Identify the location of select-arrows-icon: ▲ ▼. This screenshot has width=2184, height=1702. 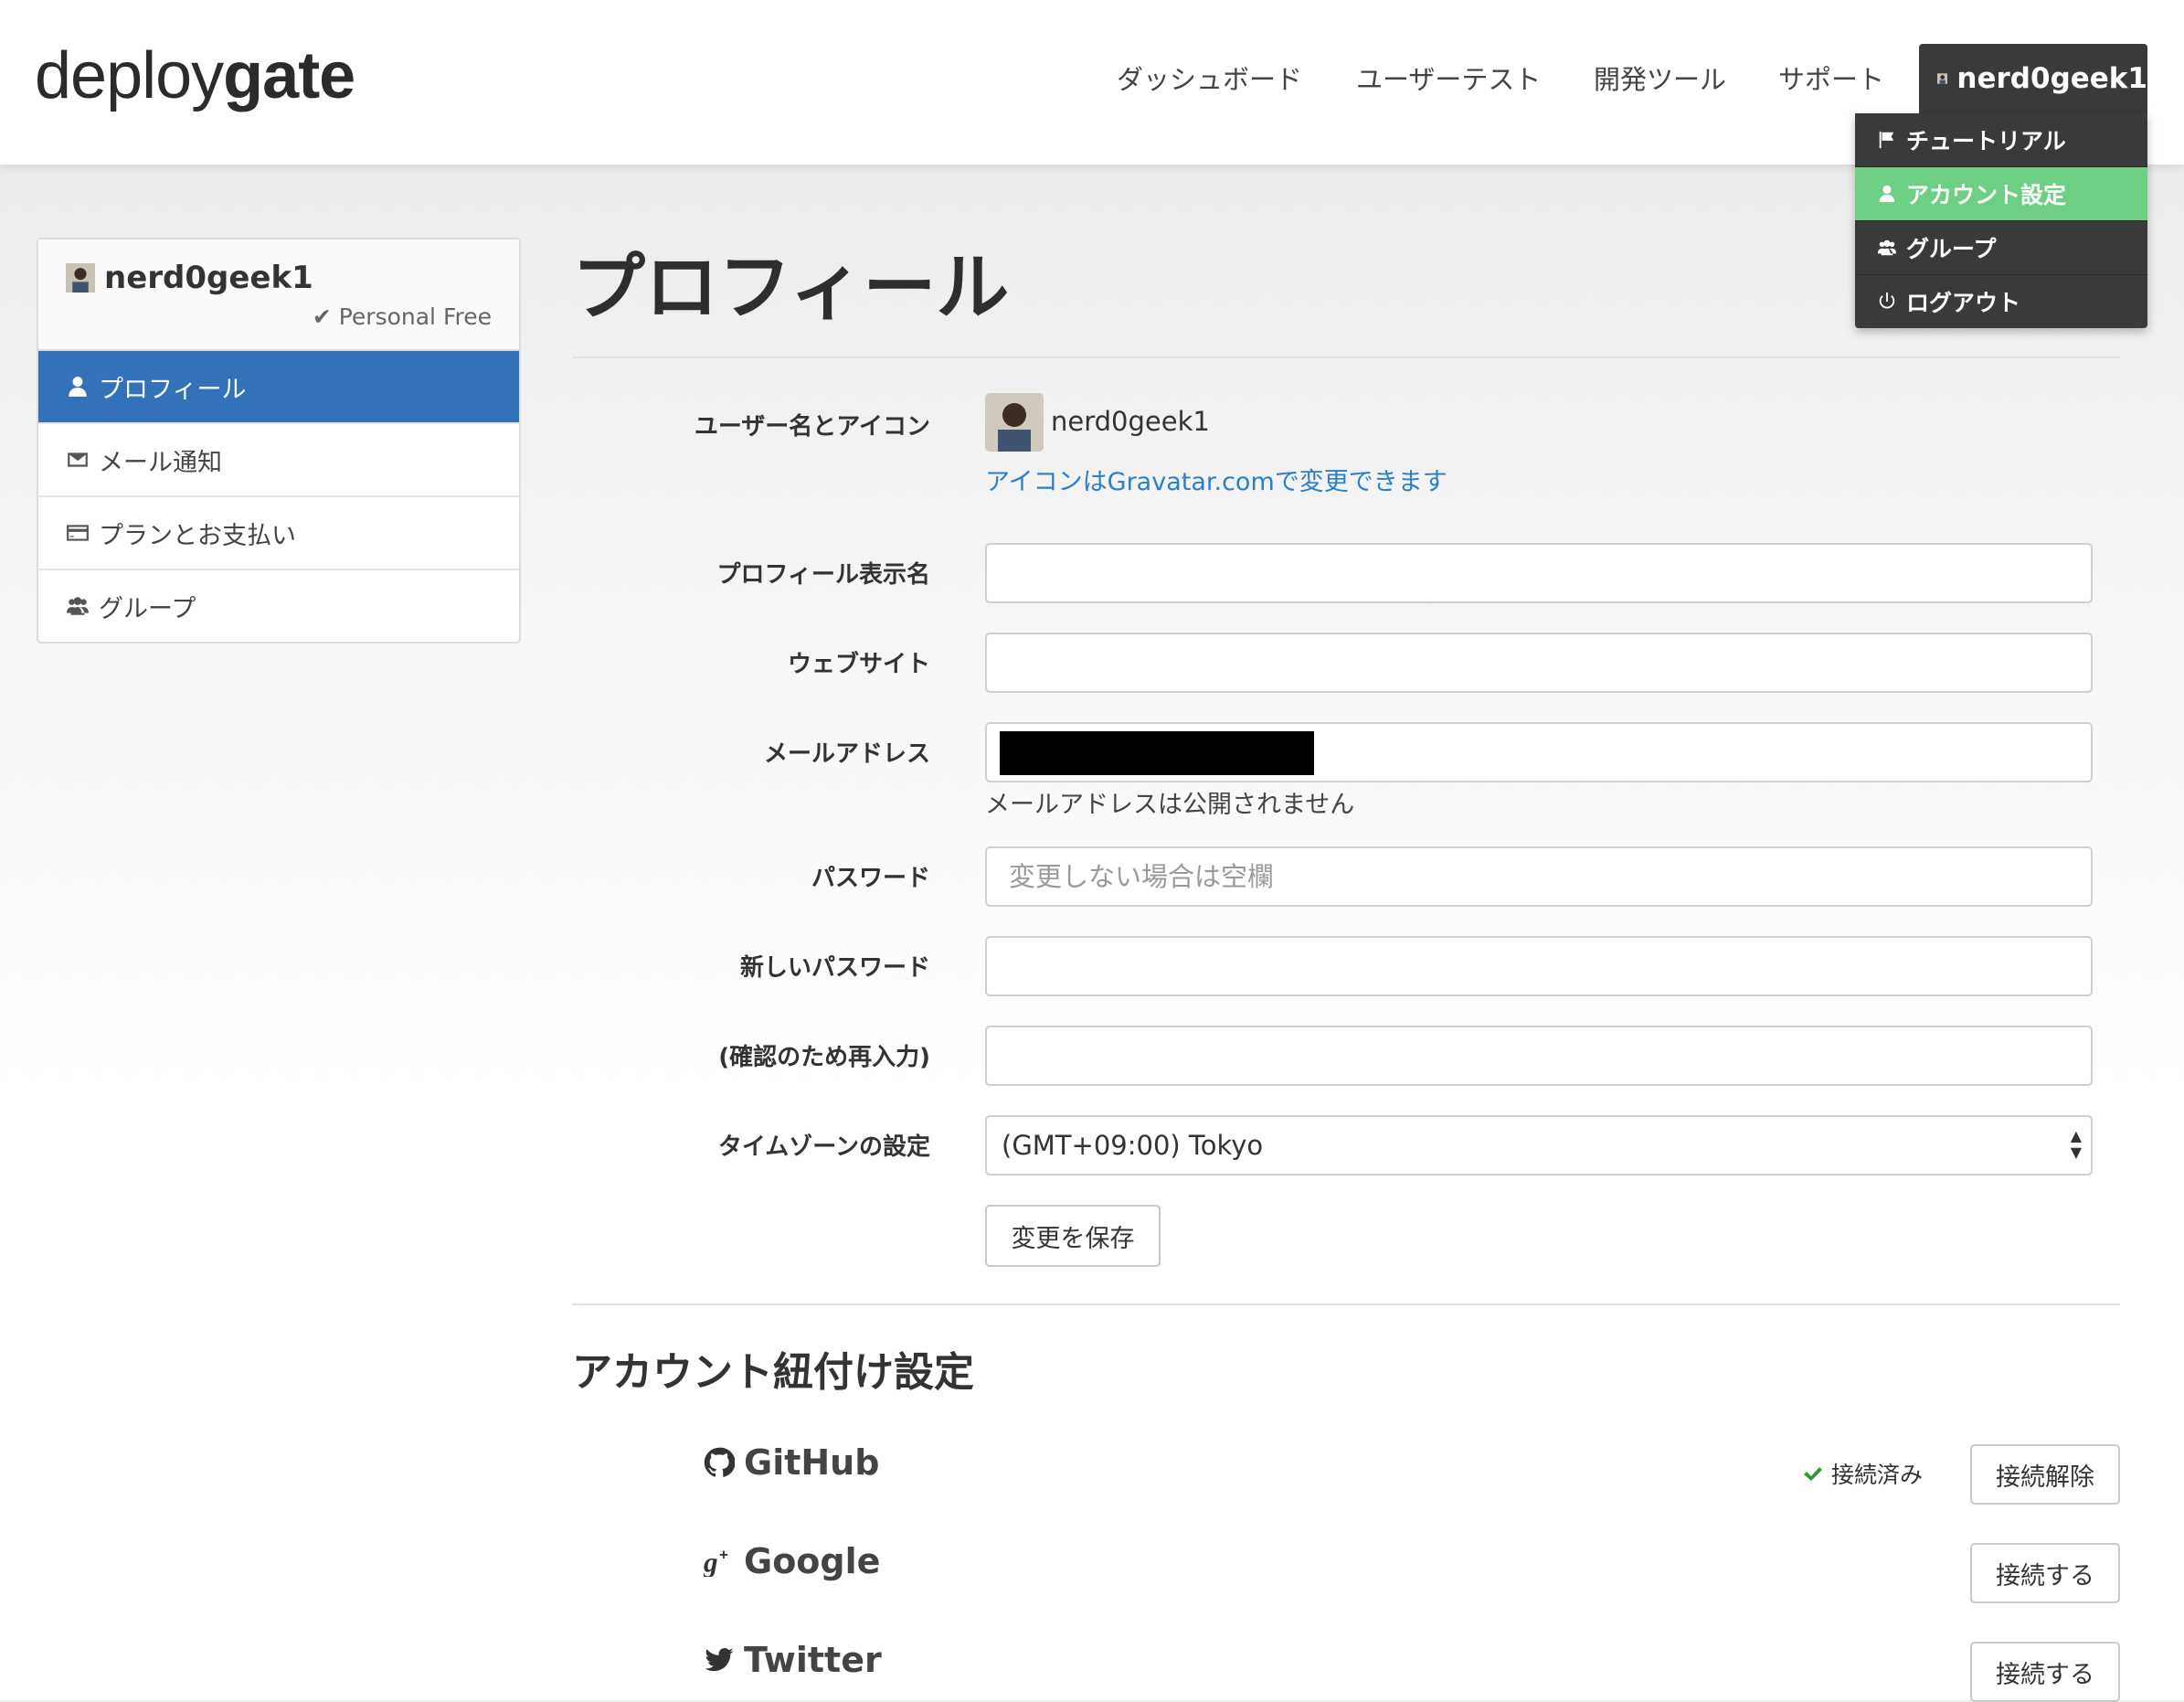
(2076, 1144).